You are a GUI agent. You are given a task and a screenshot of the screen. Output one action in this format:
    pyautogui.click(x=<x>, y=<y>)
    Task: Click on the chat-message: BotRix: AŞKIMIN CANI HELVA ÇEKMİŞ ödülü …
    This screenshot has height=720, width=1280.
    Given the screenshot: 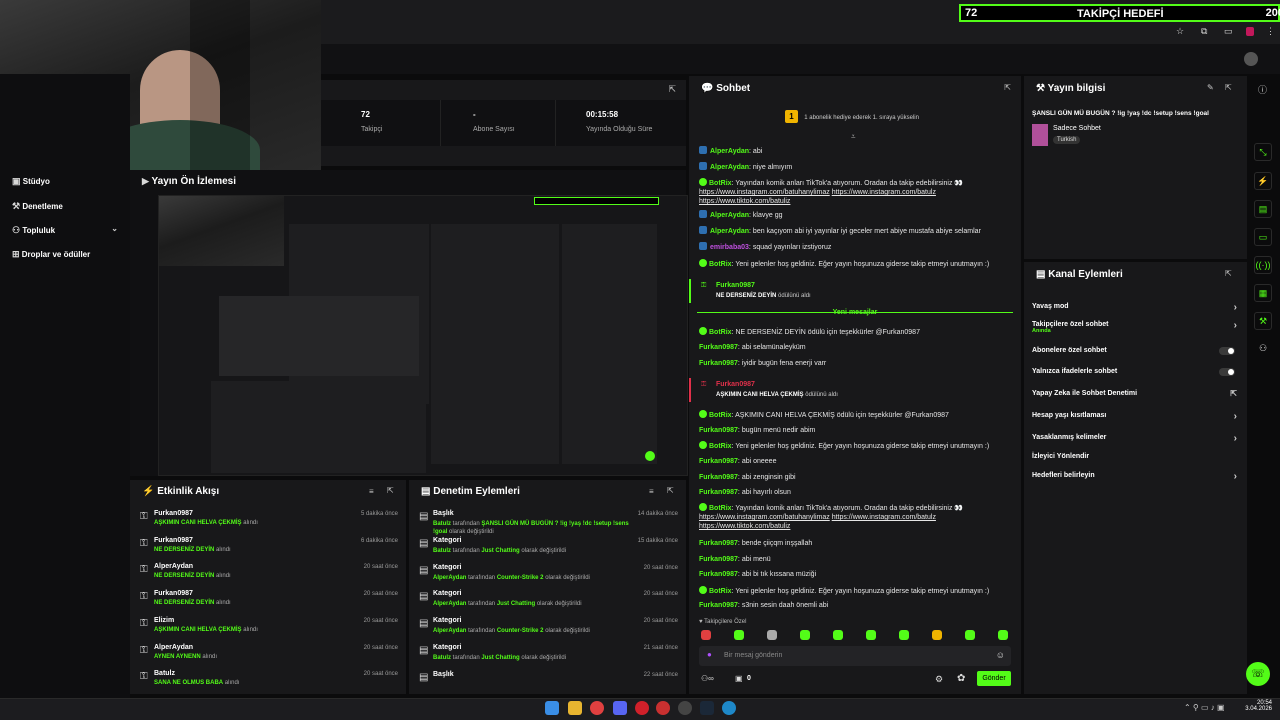 What is the action you would take?
    pyautogui.click(x=856, y=415)
    